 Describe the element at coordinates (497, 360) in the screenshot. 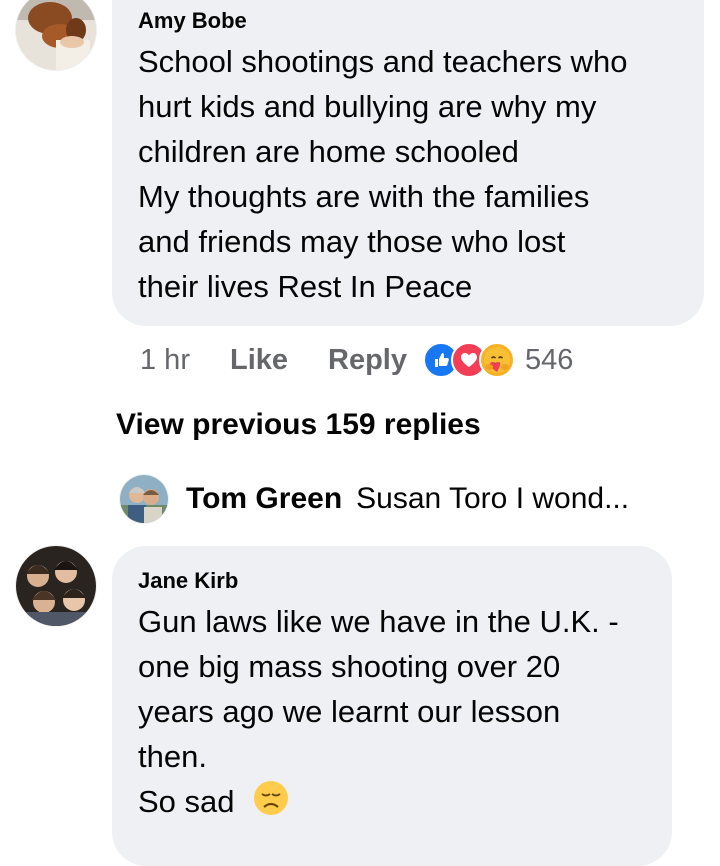

I see `care-reaction-icon` at that location.